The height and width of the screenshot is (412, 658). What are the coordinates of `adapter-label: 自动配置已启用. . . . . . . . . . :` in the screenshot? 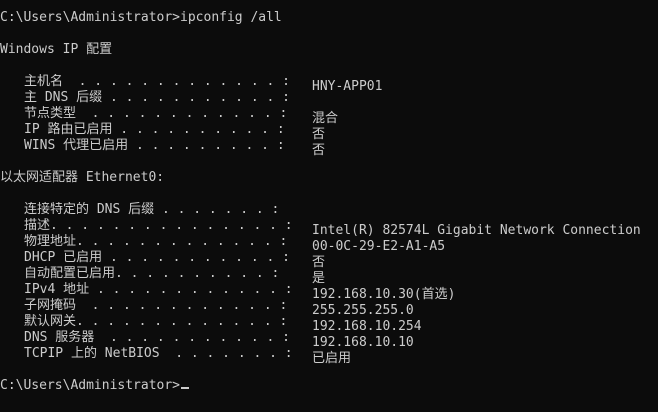 It's located at (152, 273).